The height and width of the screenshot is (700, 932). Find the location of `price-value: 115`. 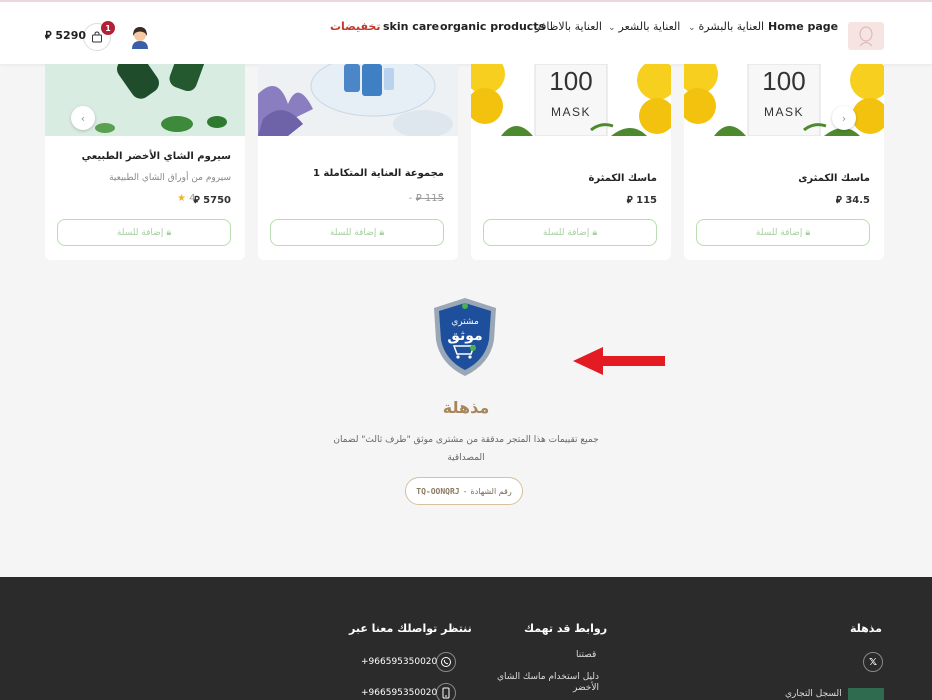

price-value: 115 is located at coordinates (646, 200).